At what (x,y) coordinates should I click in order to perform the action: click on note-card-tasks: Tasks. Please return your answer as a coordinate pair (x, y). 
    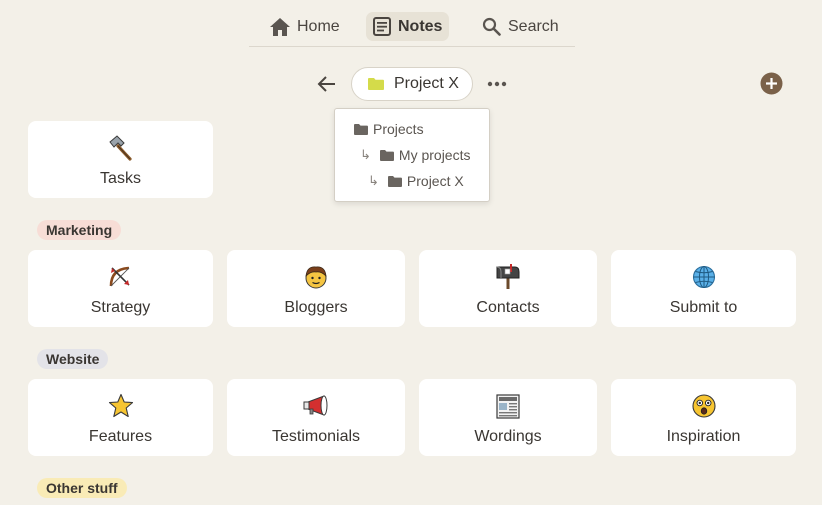
    Looking at the image, I should click on (120, 159).